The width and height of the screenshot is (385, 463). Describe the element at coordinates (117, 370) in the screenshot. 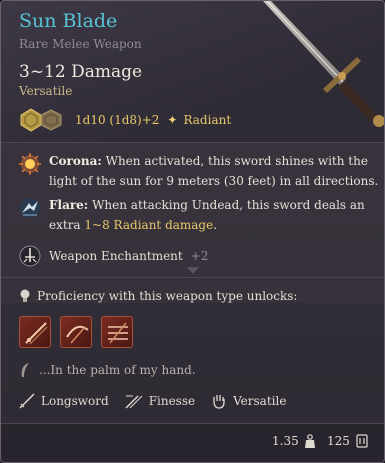

I see `flavor-text: ...In the palm of my hand.` at that location.